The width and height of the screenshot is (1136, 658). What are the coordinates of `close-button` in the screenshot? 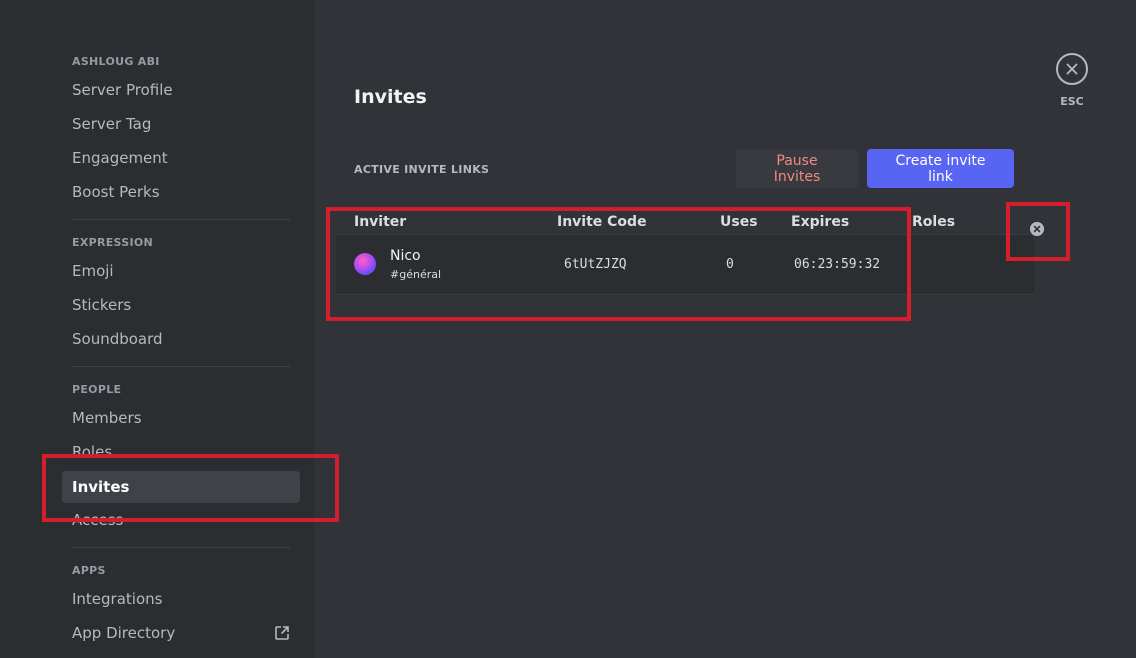 It's located at (1072, 69).